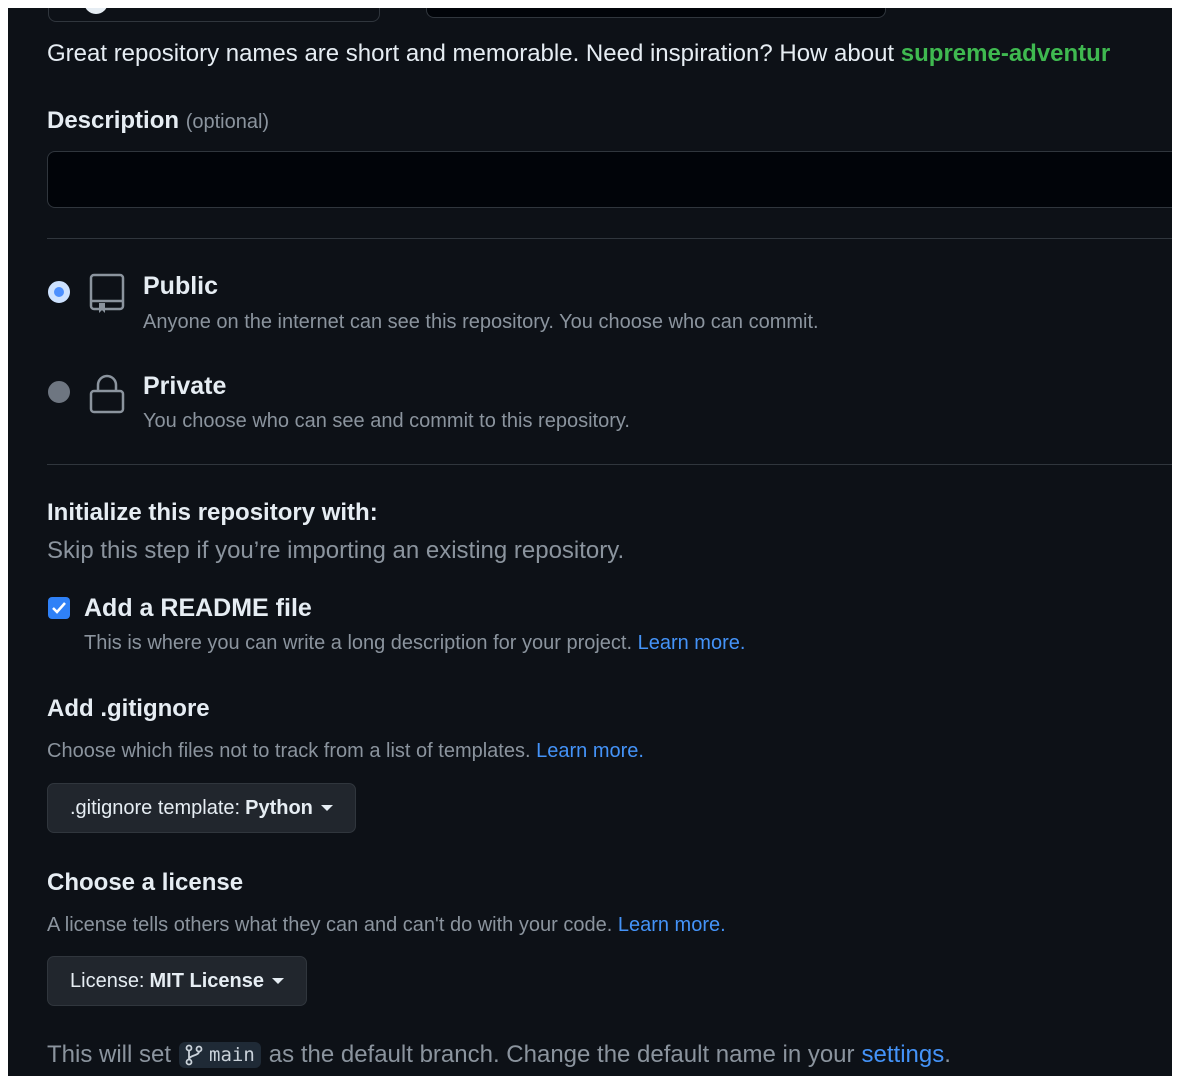 The height and width of the screenshot is (1076, 1177). I want to click on description-label-text: Description, so click(113, 120).